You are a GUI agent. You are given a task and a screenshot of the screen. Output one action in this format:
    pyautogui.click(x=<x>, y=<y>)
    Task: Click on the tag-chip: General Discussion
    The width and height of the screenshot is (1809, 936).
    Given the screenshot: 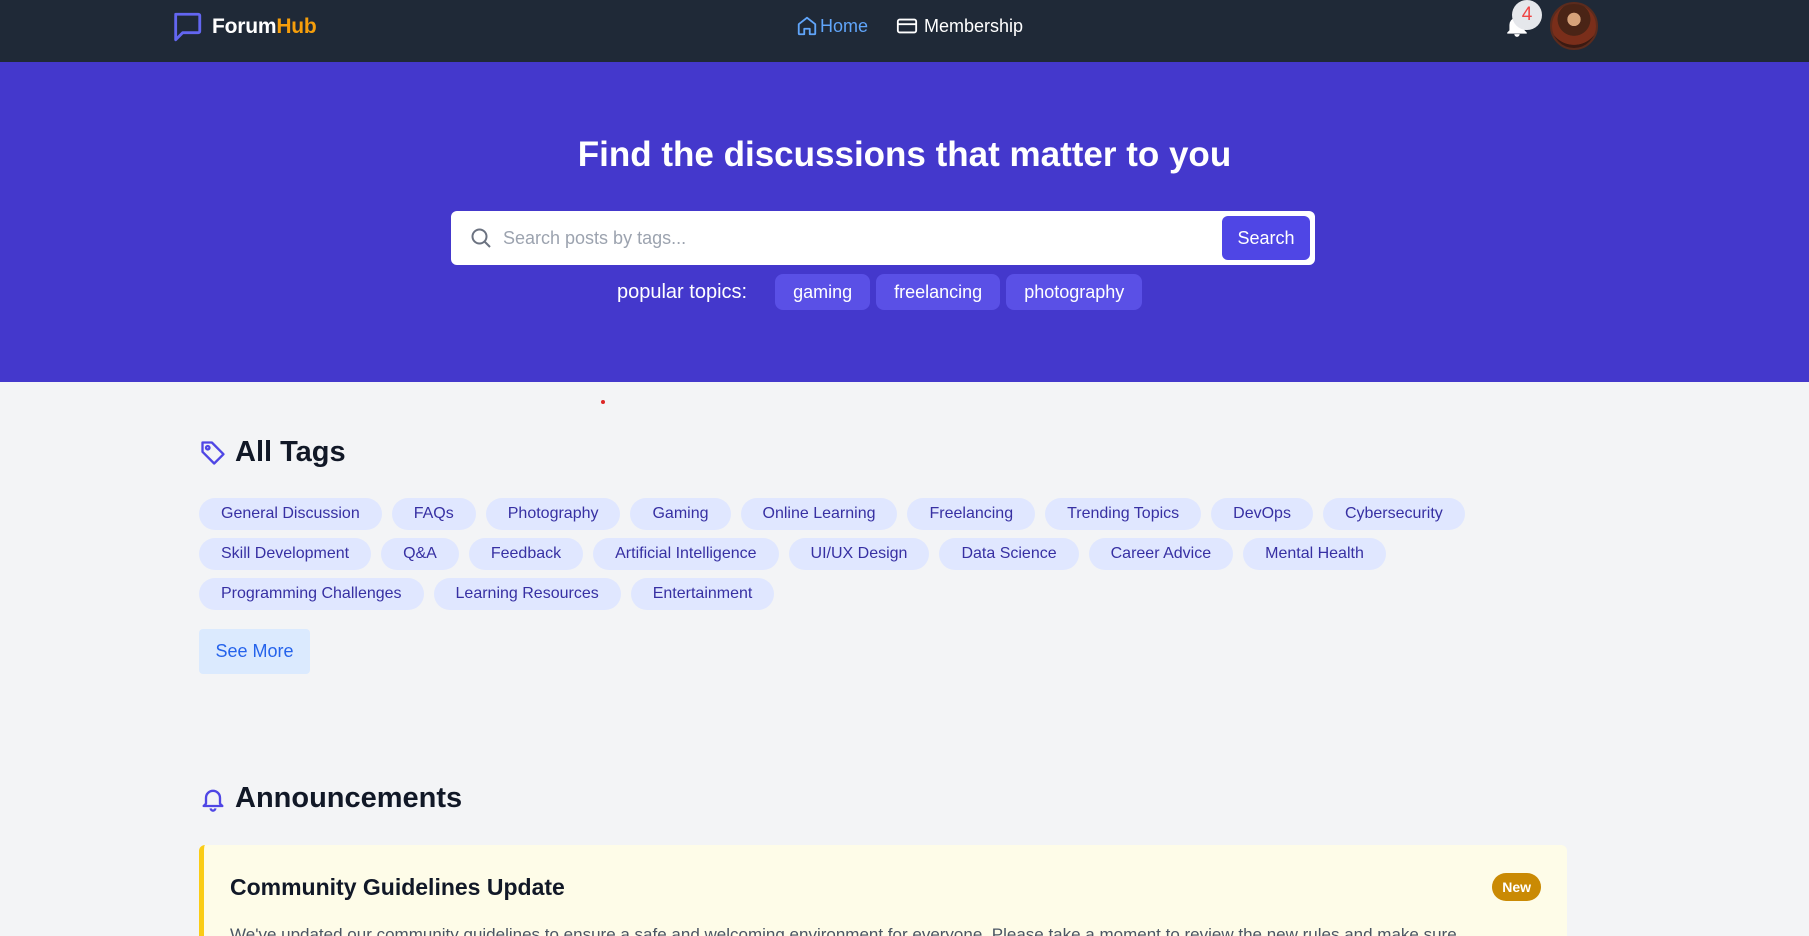 What is the action you would take?
    pyautogui.click(x=290, y=514)
    